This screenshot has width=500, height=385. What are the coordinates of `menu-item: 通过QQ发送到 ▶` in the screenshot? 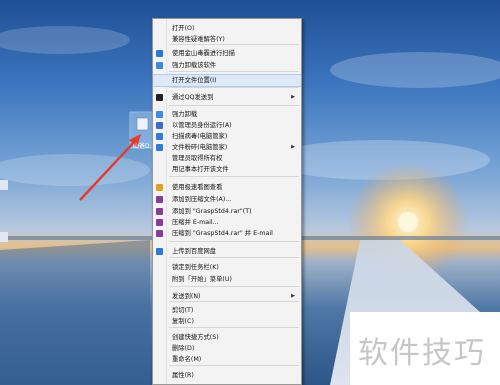 It's located at (227, 97).